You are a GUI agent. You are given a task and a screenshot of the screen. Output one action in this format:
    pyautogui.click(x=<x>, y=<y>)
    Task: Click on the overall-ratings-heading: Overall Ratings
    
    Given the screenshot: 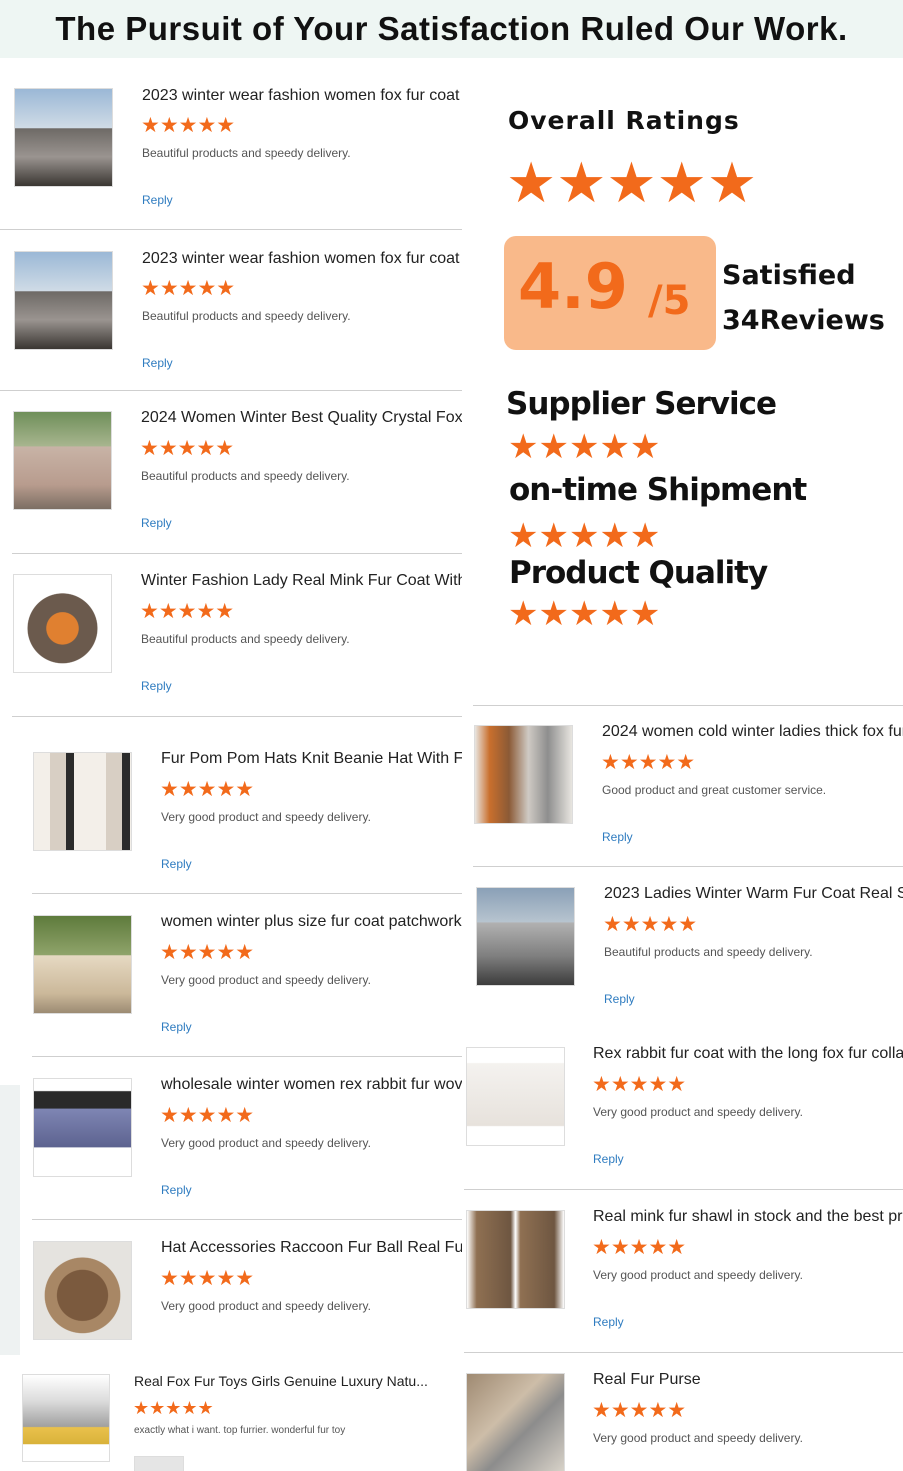 What is the action you would take?
    pyautogui.click(x=624, y=120)
    